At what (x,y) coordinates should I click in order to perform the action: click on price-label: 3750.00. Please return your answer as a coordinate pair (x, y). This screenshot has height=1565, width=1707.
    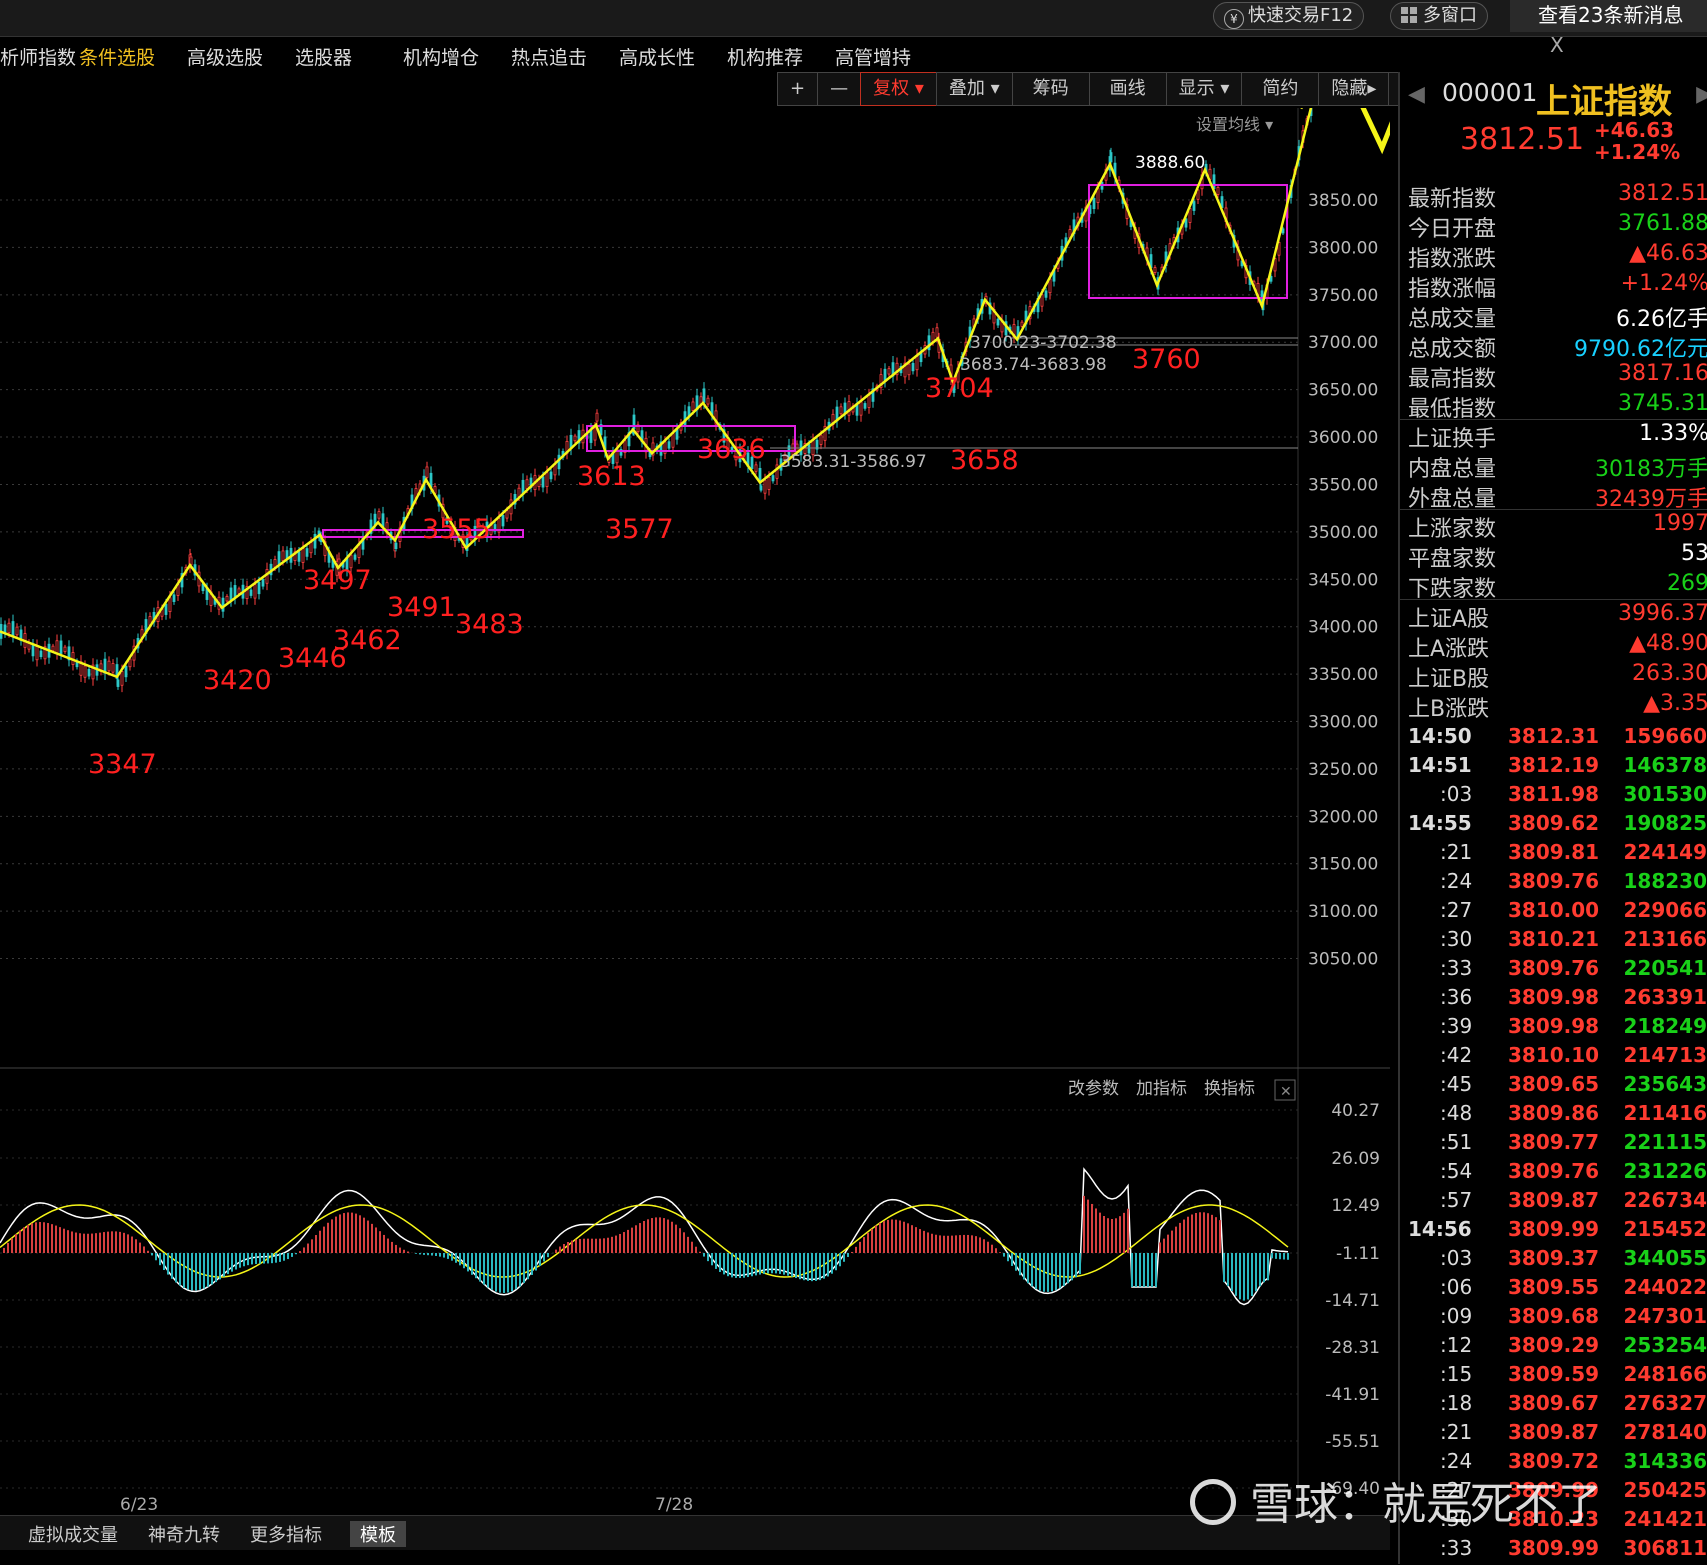
    Looking at the image, I should click on (1343, 296).